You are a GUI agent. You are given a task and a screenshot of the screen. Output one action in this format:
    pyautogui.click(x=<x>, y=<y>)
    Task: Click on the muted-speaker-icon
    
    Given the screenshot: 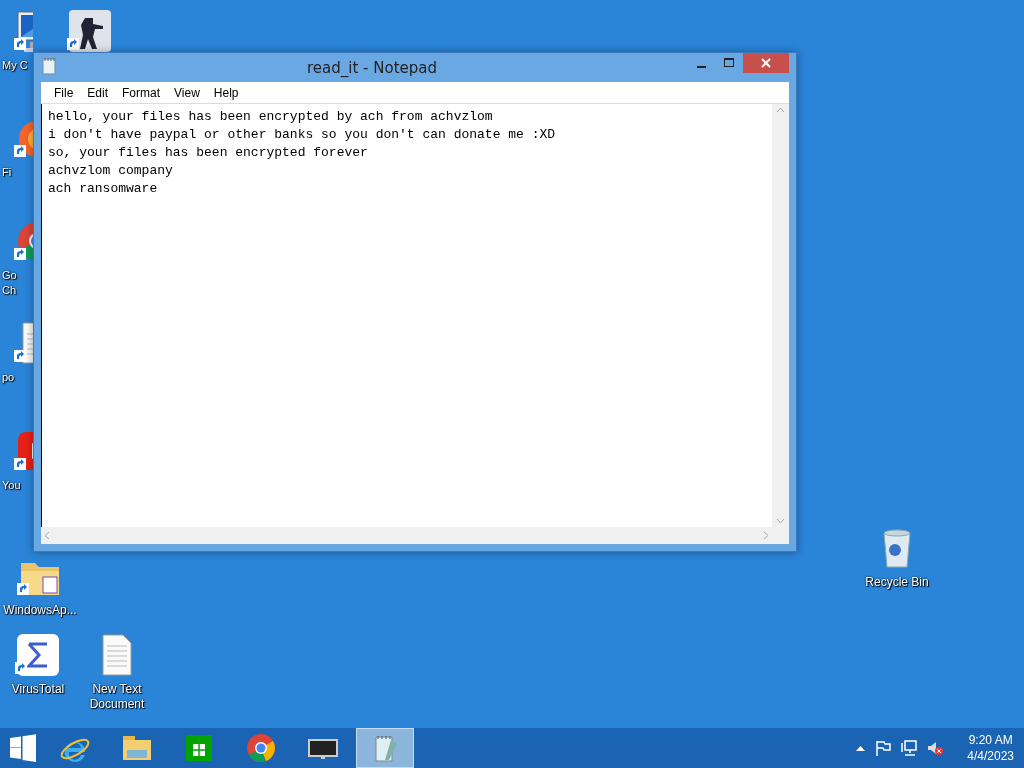 What is the action you would take?
    pyautogui.click(x=935, y=748)
    